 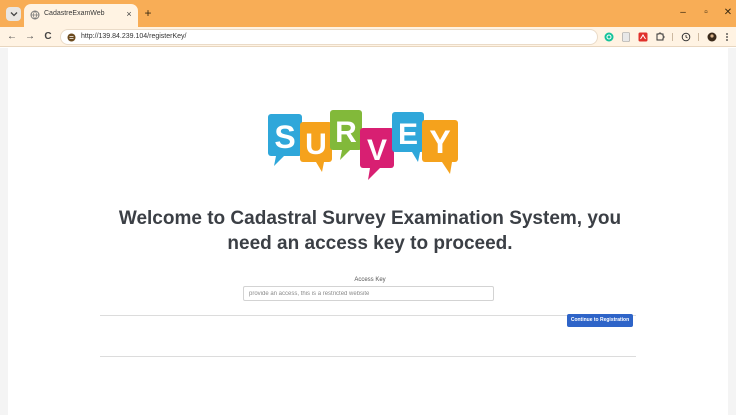 I want to click on logo-letter-u: U, so click(x=316, y=144).